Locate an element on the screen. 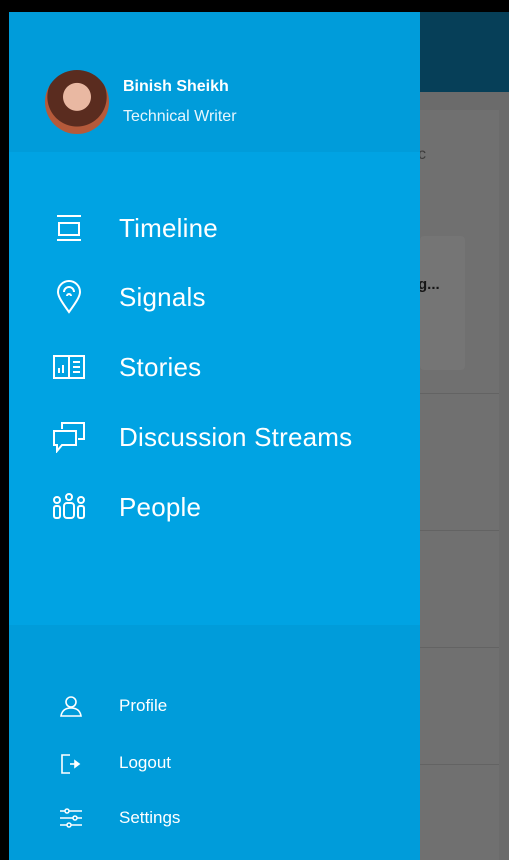  nav-item-discussion-streams: Discussion Streams is located at coordinates (214, 437).